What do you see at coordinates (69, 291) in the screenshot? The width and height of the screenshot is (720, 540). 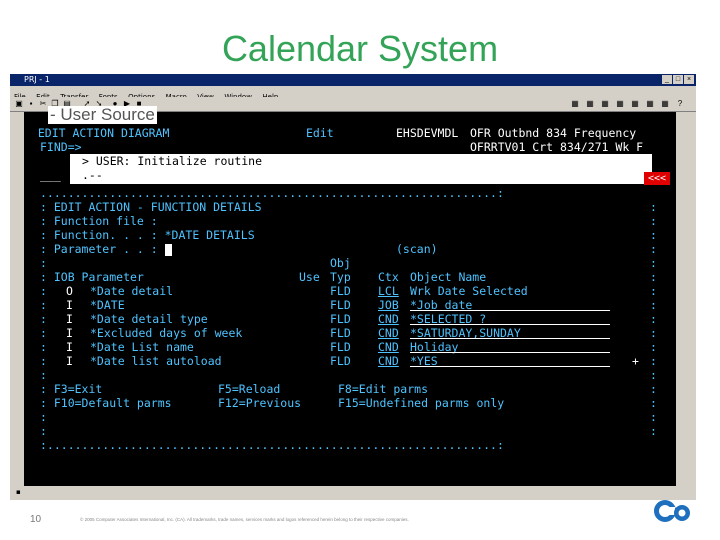 I see `row-iob: O` at bounding box center [69, 291].